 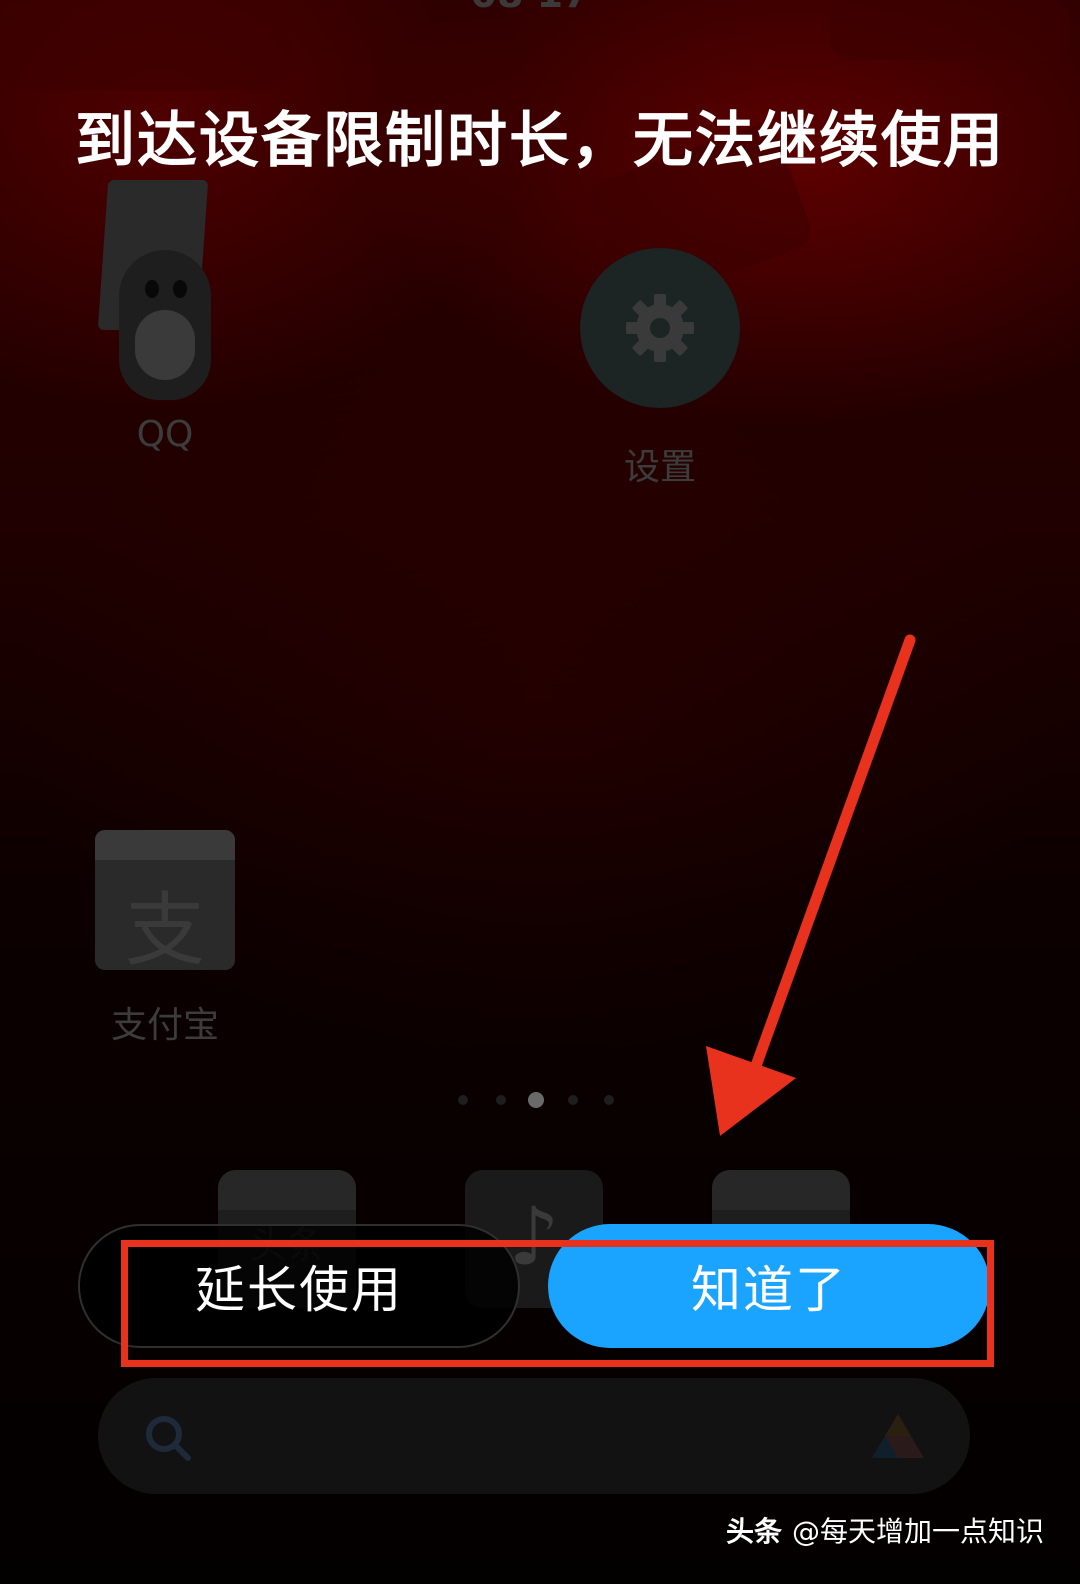 I want to click on watermark: 头条 @每天增加一点知识, so click(x=885, y=1530).